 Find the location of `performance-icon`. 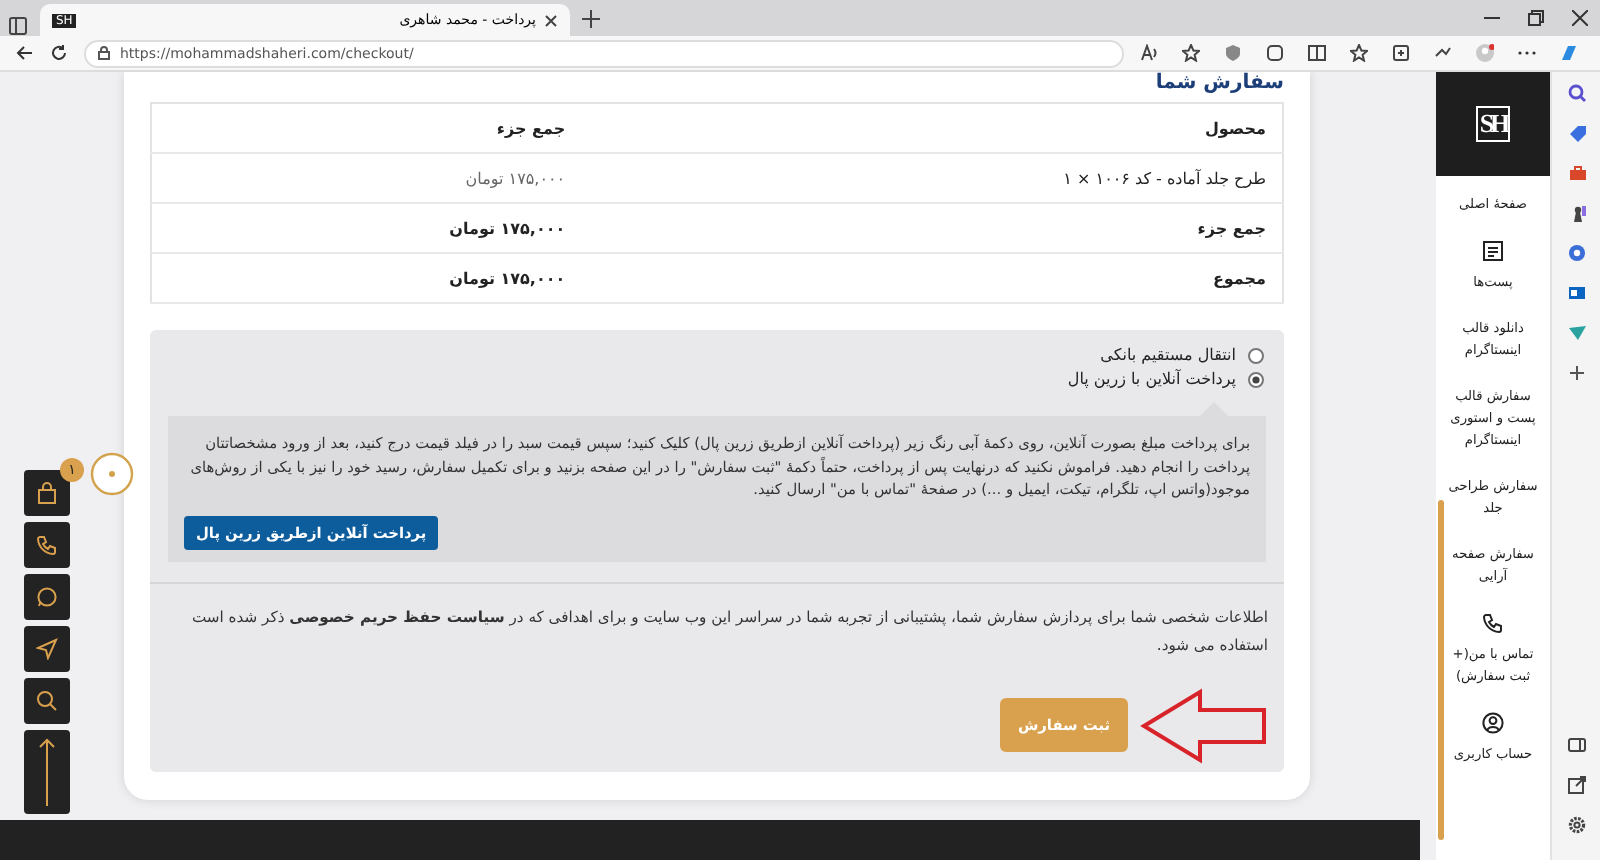

performance-icon is located at coordinates (1443, 53).